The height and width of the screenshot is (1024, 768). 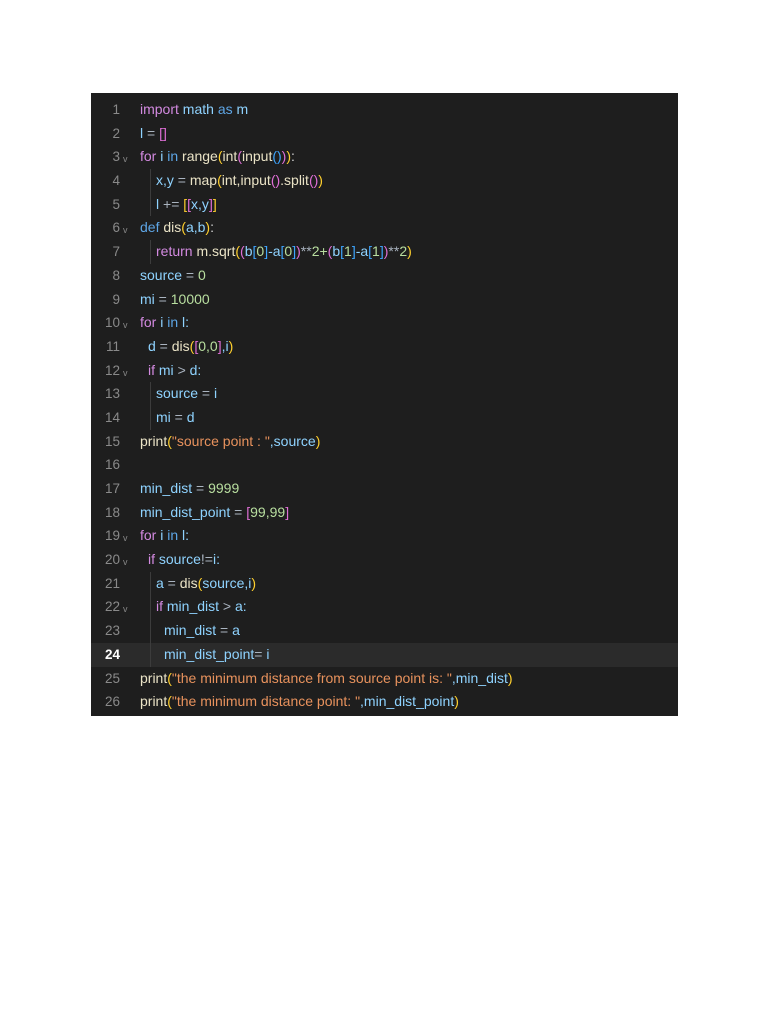 What do you see at coordinates (153, 134) in the screenshot?
I see `code-text: l = []` at bounding box center [153, 134].